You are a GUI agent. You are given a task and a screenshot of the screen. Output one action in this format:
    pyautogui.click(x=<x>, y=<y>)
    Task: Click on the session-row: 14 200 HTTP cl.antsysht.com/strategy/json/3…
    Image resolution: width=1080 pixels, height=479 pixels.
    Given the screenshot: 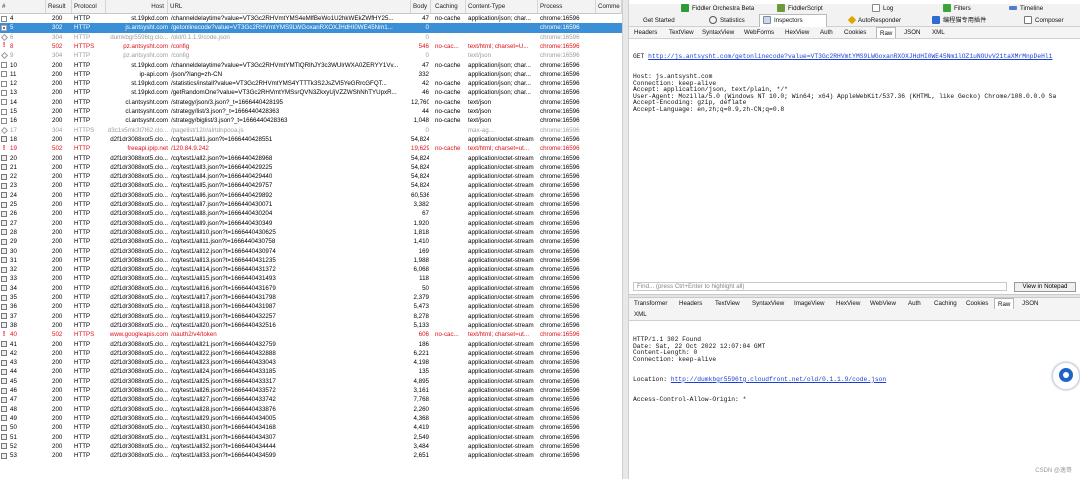 What is the action you would take?
    pyautogui.click(x=311, y=102)
    